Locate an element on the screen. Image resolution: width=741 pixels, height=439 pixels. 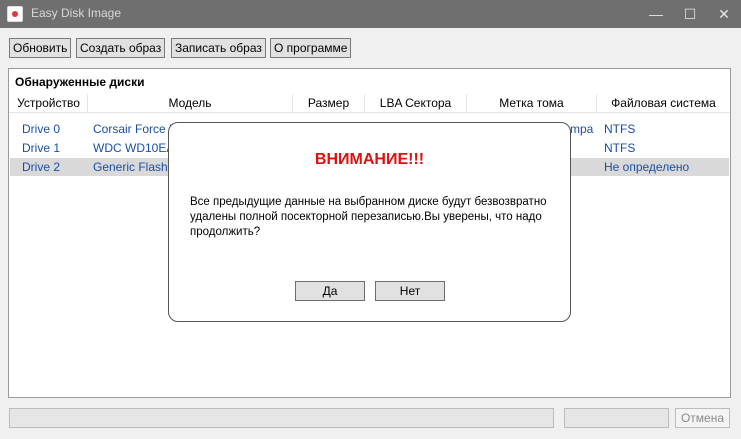
column-size: Размер is located at coordinates (329, 103).